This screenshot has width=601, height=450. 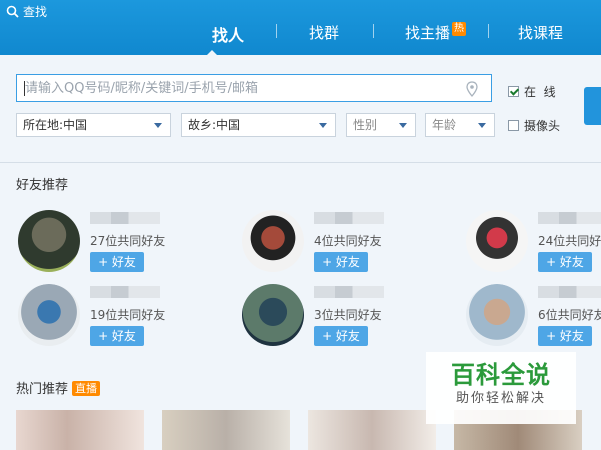 What do you see at coordinates (459, 29) in the screenshot?
I see `hot-badge: 热` at bounding box center [459, 29].